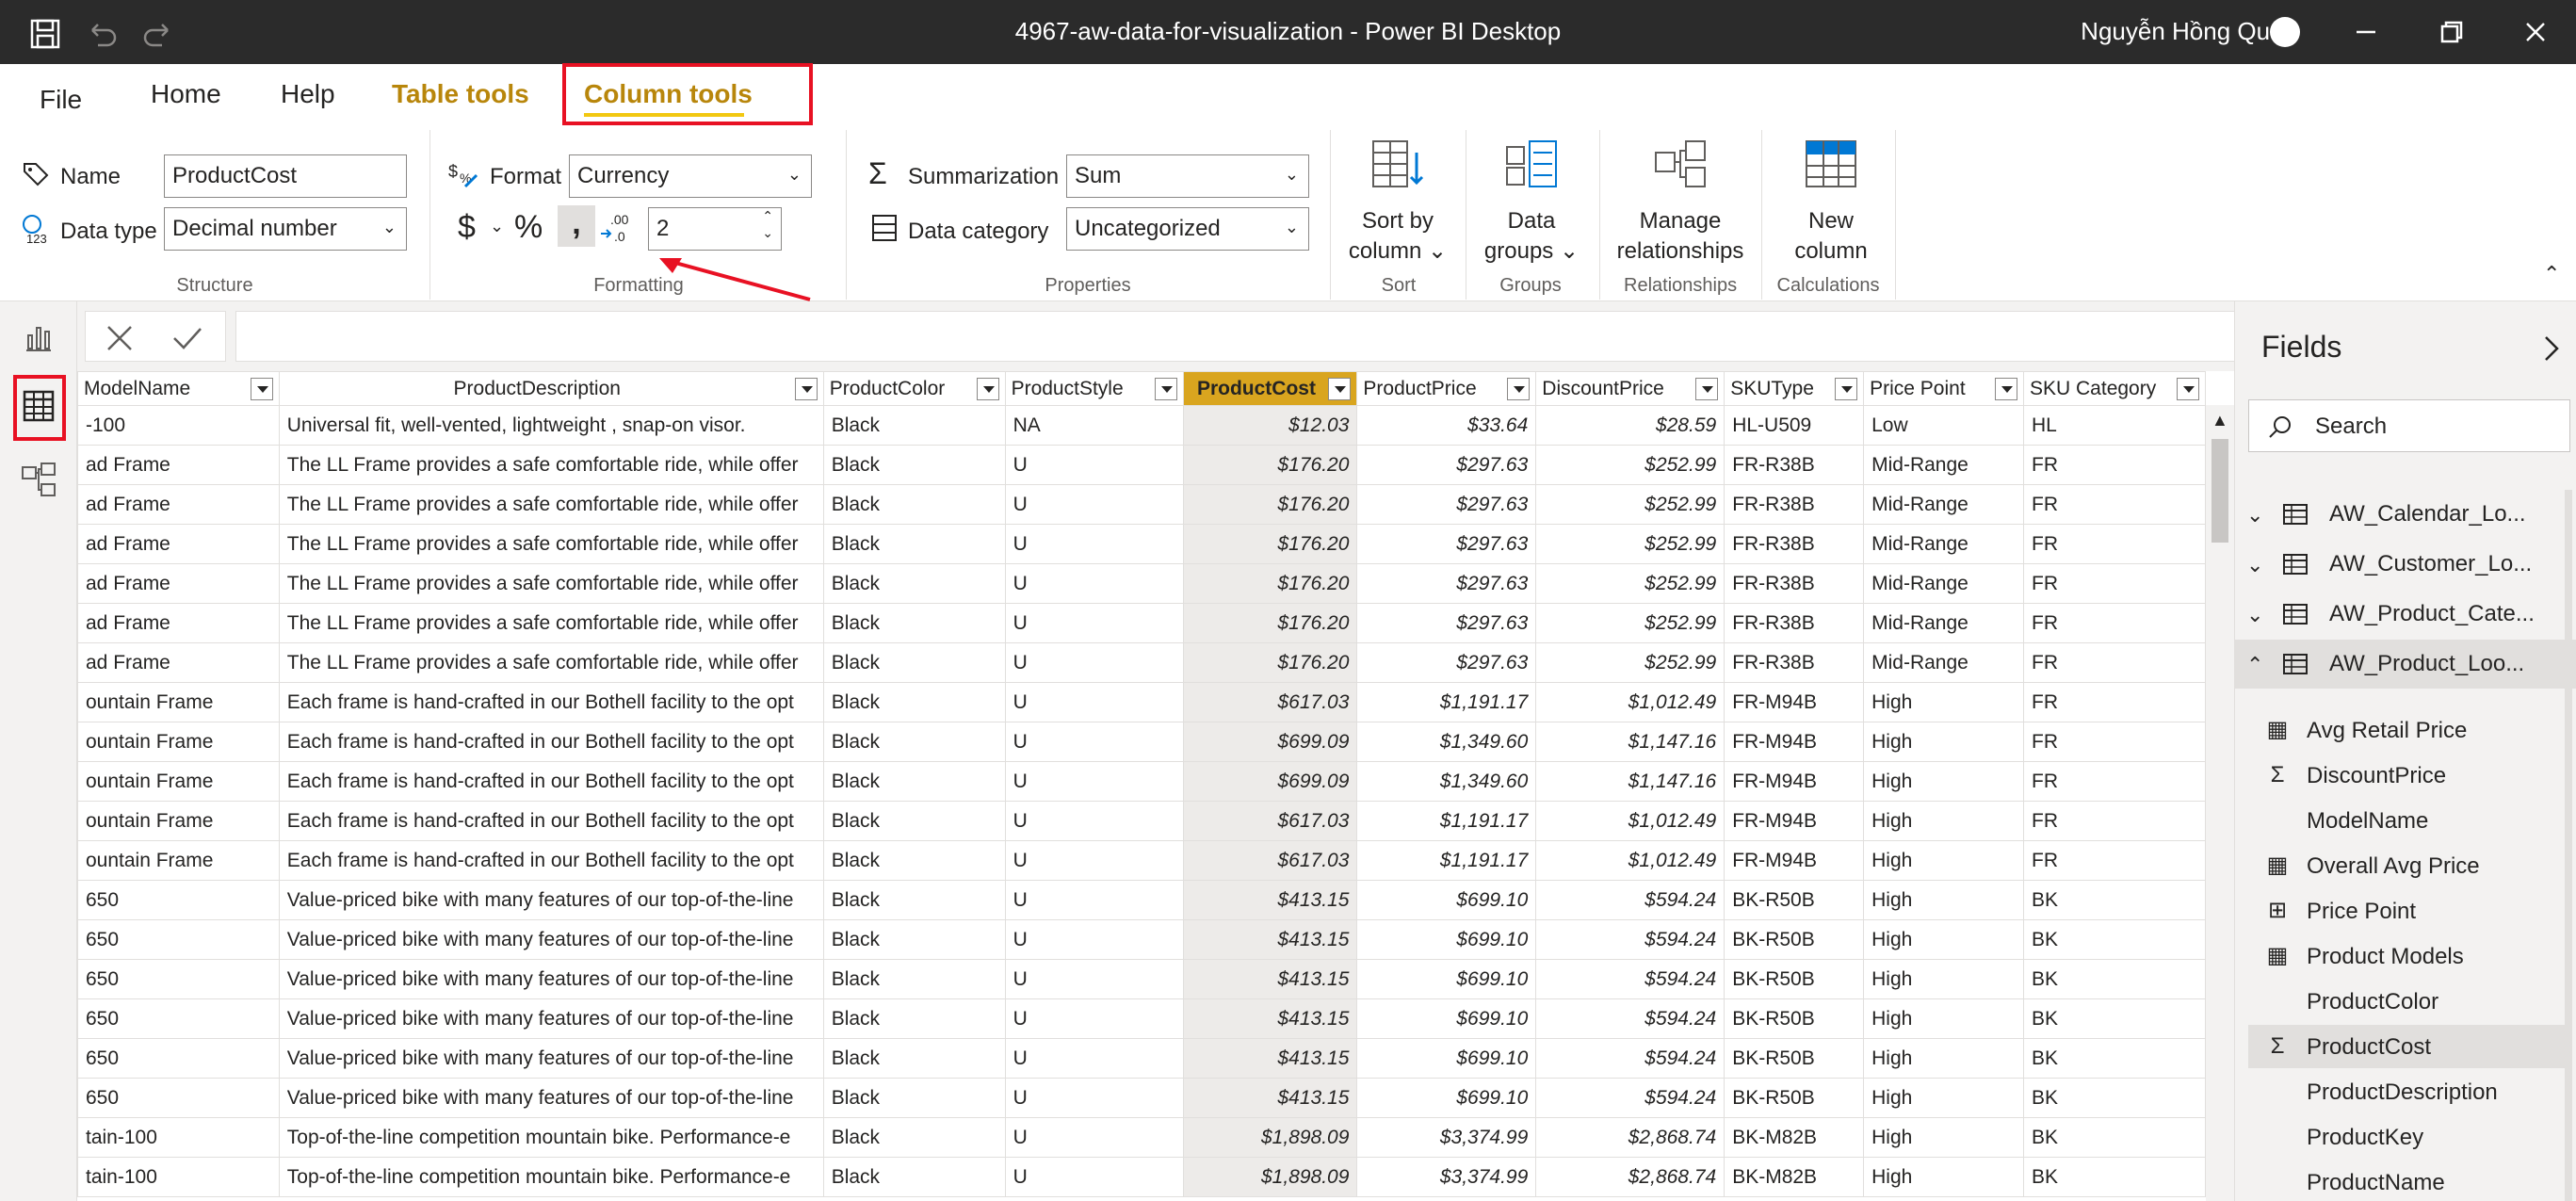 This screenshot has height=1201, width=2576. I want to click on column-header: DiscountPrice, so click(1630, 389).